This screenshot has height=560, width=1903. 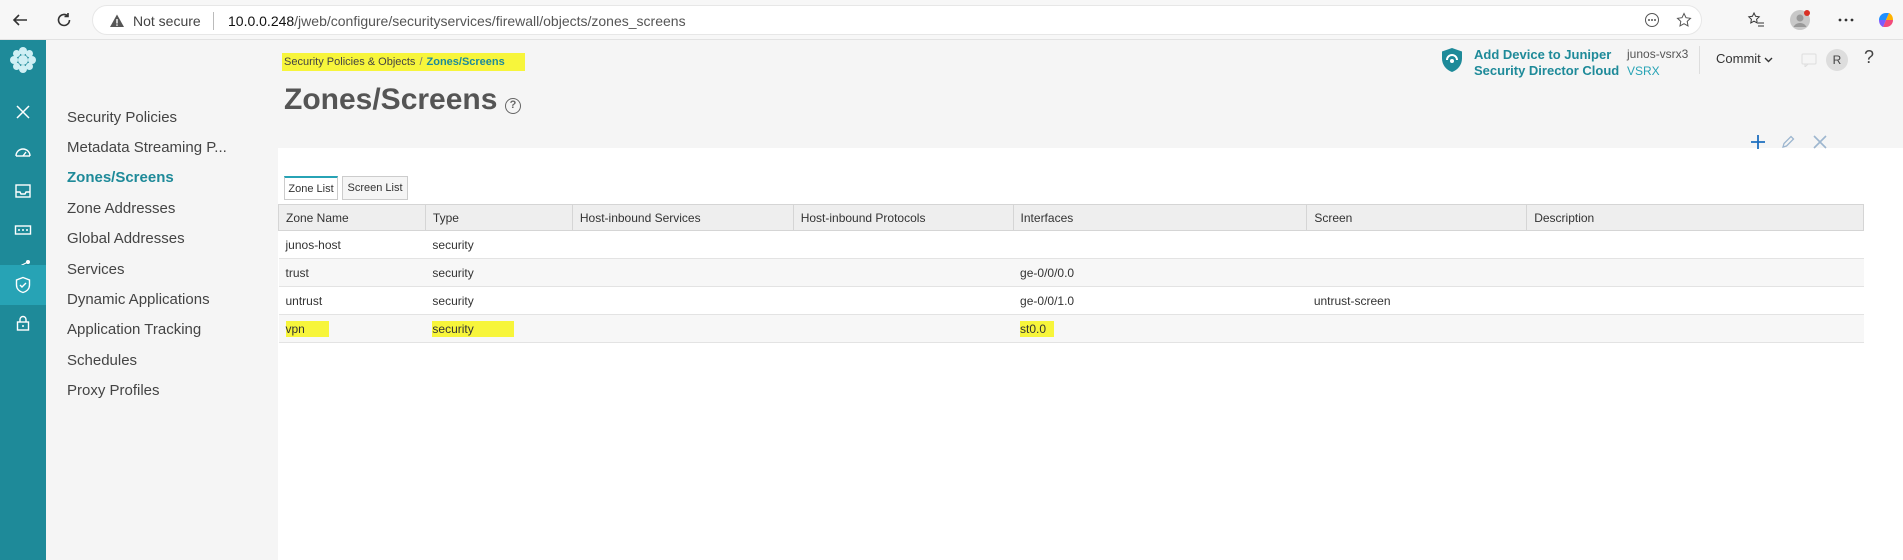 What do you see at coordinates (1837, 60) in the screenshot?
I see `avatar: R` at bounding box center [1837, 60].